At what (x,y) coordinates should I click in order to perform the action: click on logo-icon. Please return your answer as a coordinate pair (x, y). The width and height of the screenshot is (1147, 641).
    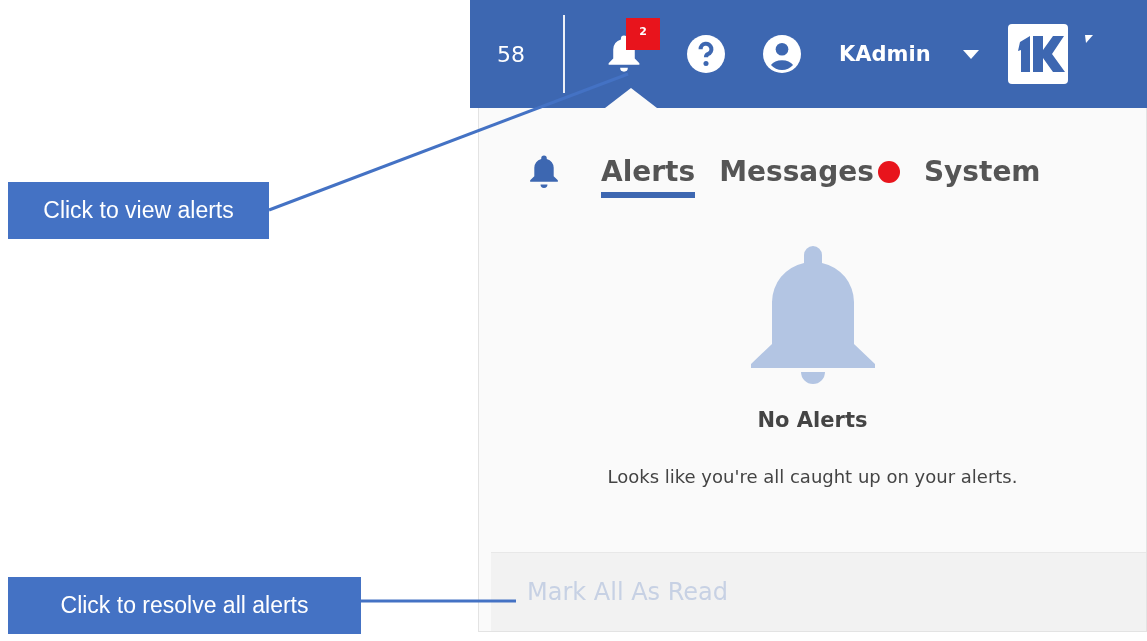
    Looking at the image, I should click on (1038, 54).